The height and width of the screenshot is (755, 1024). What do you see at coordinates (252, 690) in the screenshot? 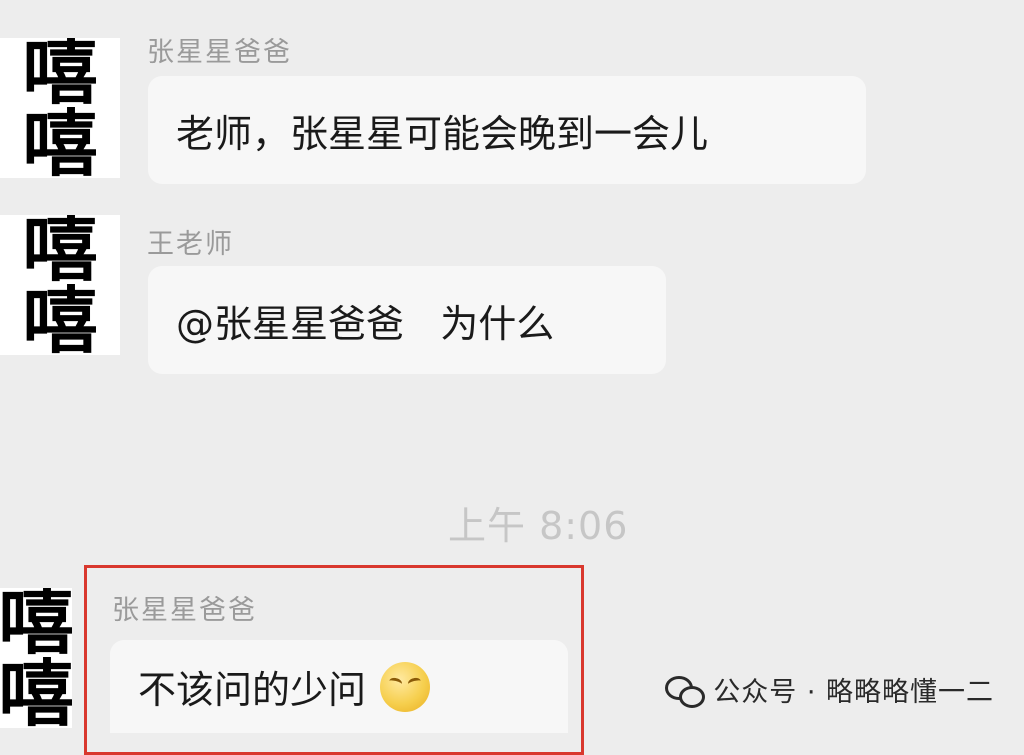
I see `message-text: 不该问的少问` at bounding box center [252, 690].